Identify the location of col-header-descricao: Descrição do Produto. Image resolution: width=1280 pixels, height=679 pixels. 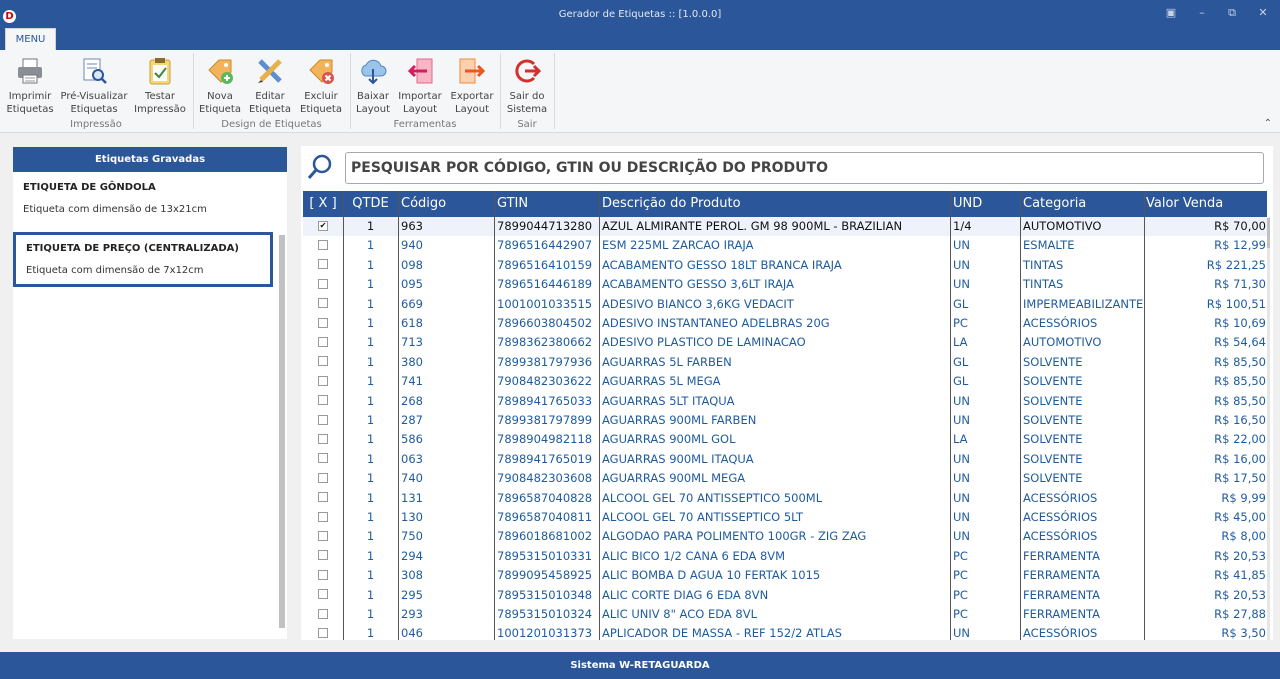
(774, 204).